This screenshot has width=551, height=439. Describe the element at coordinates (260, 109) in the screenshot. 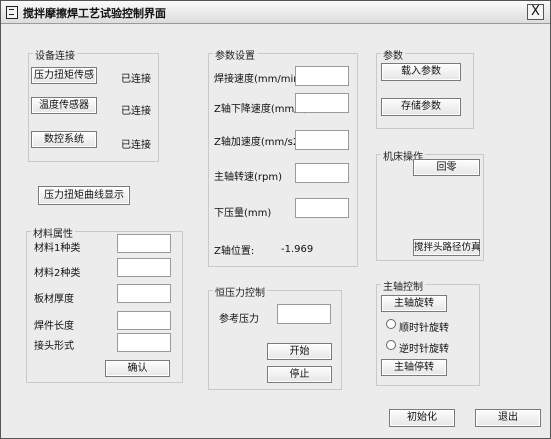

I see `z-descent-speed-label: Z轴下降速度(mm/s)` at that location.